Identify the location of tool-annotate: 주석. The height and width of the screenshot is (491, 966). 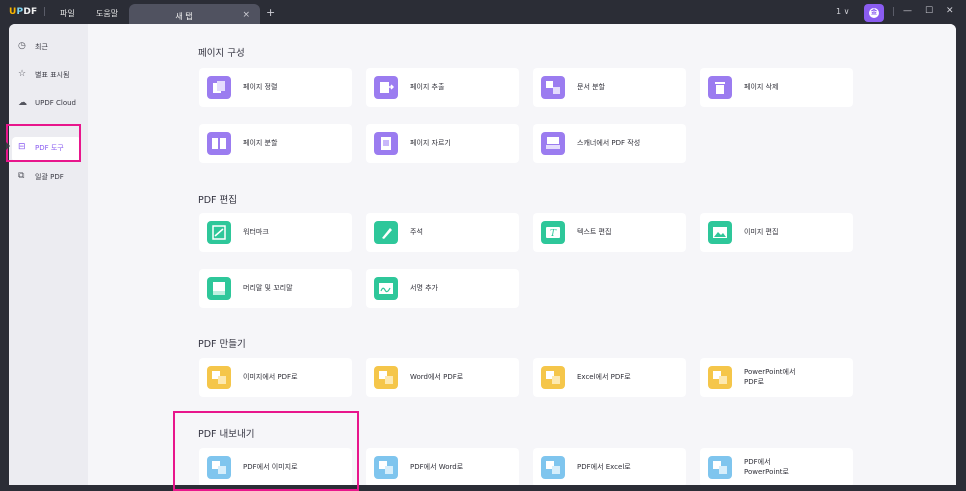
(442, 232).